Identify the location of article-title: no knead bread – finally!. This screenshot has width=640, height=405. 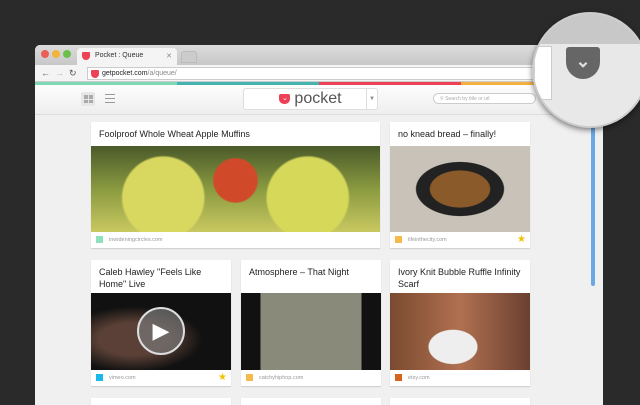
(447, 134).